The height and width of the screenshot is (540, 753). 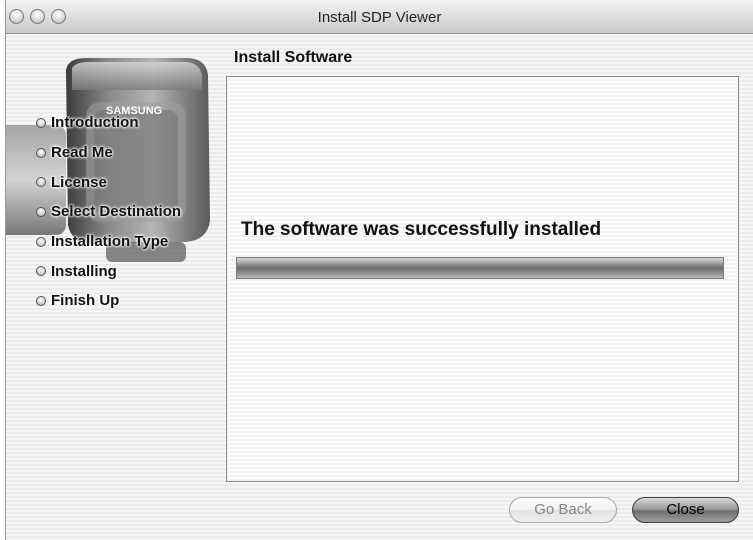 I want to click on title-bar: Install SDP Viewer, so click(x=379, y=17).